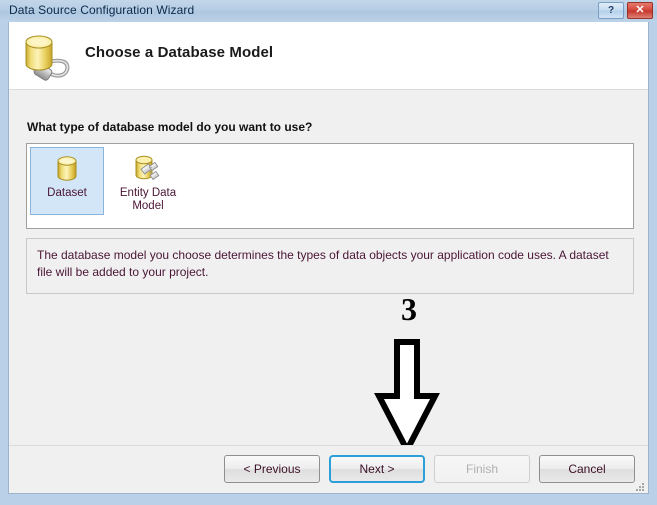 This screenshot has height=505, width=657. I want to click on option-entity-data-model: Entity Data Model, so click(148, 181).